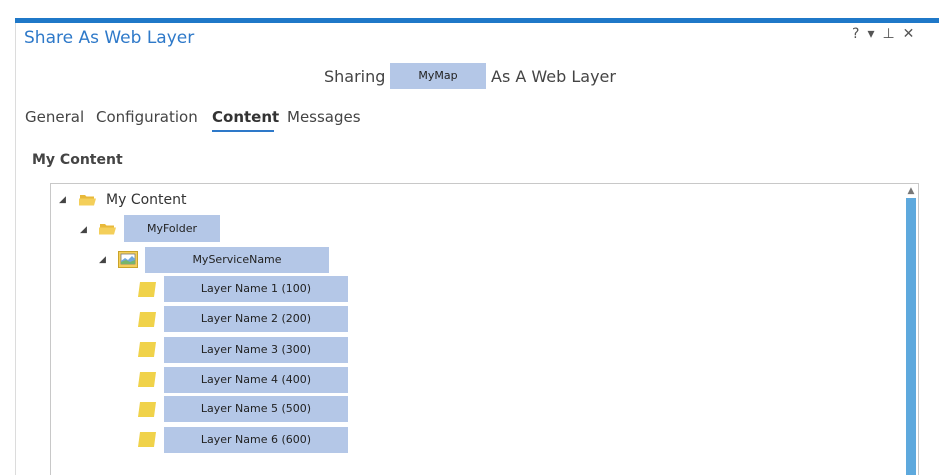 This screenshot has width=939, height=475. What do you see at coordinates (128, 259) in the screenshot?
I see `map-service-icon` at bounding box center [128, 259].